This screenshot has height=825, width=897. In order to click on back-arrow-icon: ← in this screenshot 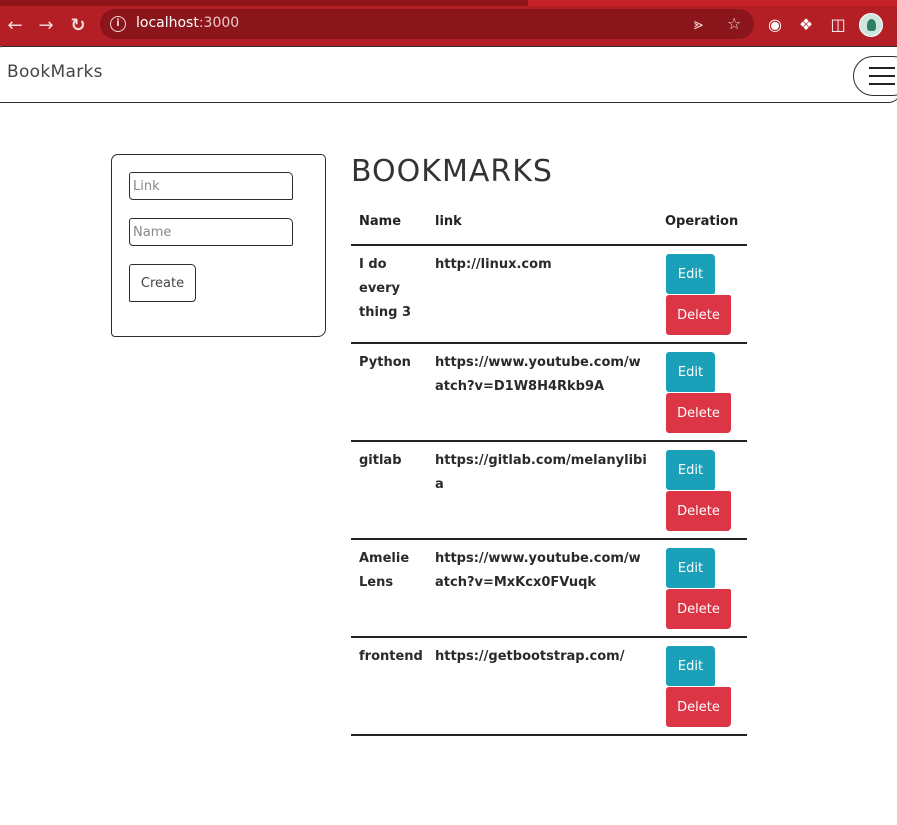, I will do `click(15, 26)`.